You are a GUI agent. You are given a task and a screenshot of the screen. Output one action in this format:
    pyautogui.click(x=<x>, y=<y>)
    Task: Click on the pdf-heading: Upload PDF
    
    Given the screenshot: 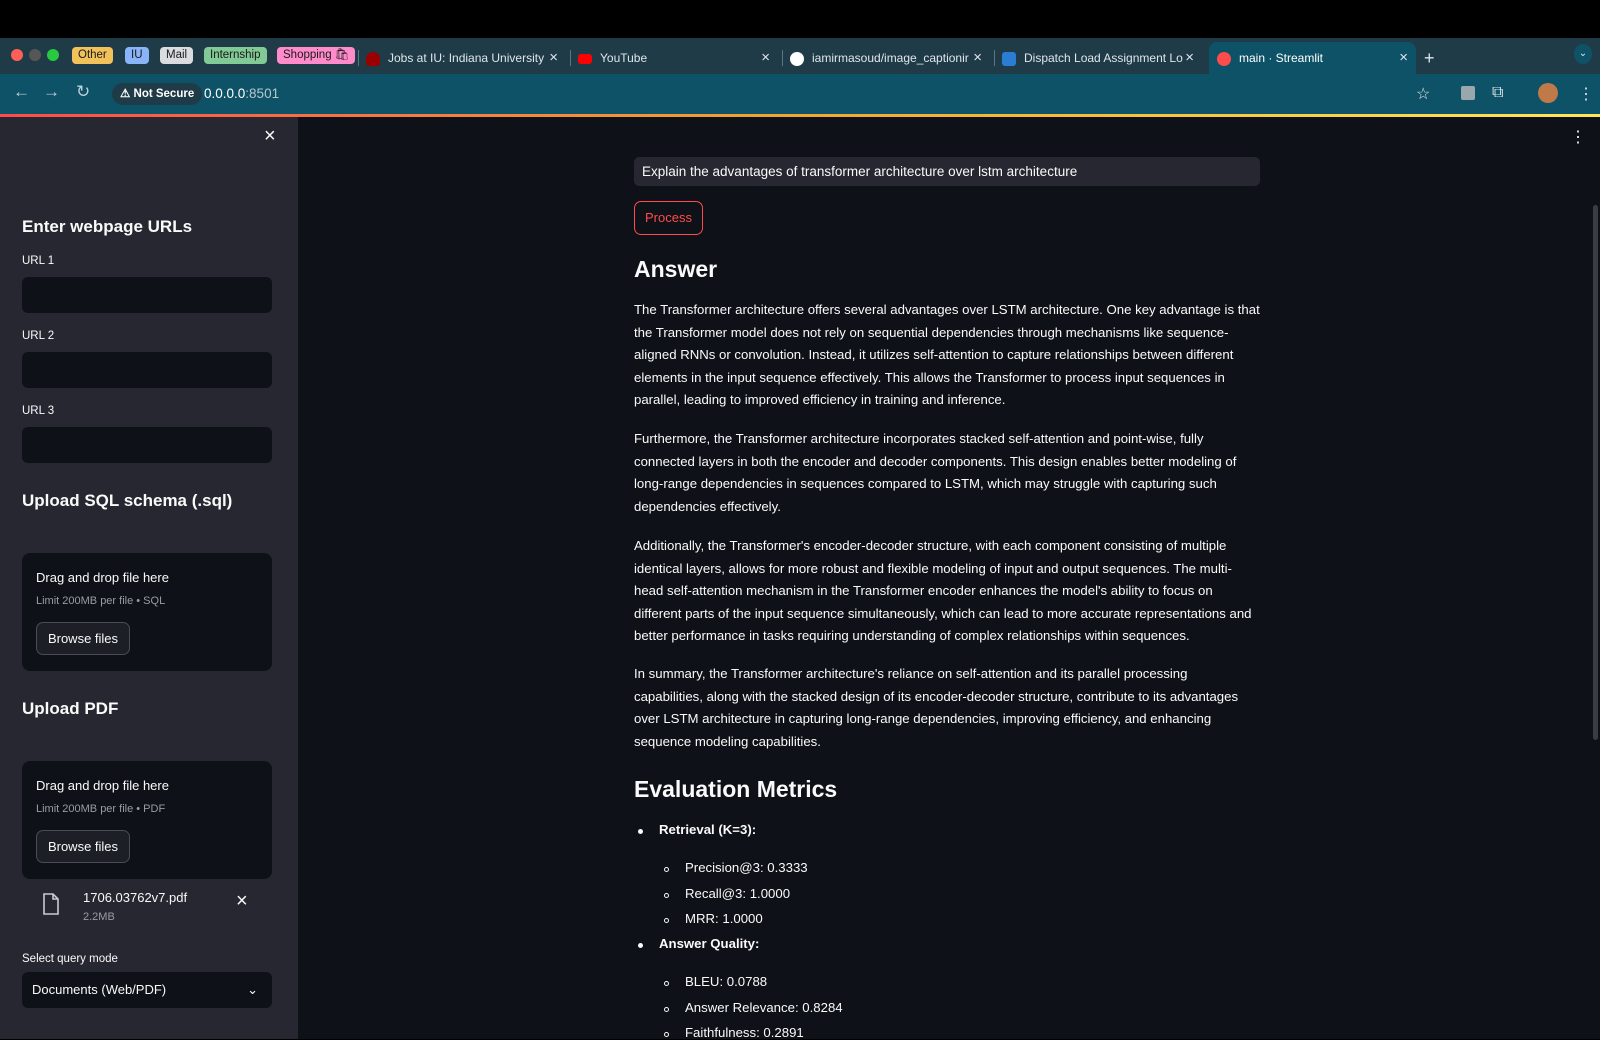 What is the action you would take?
    pyautogui.click(x=70, y=708)
    